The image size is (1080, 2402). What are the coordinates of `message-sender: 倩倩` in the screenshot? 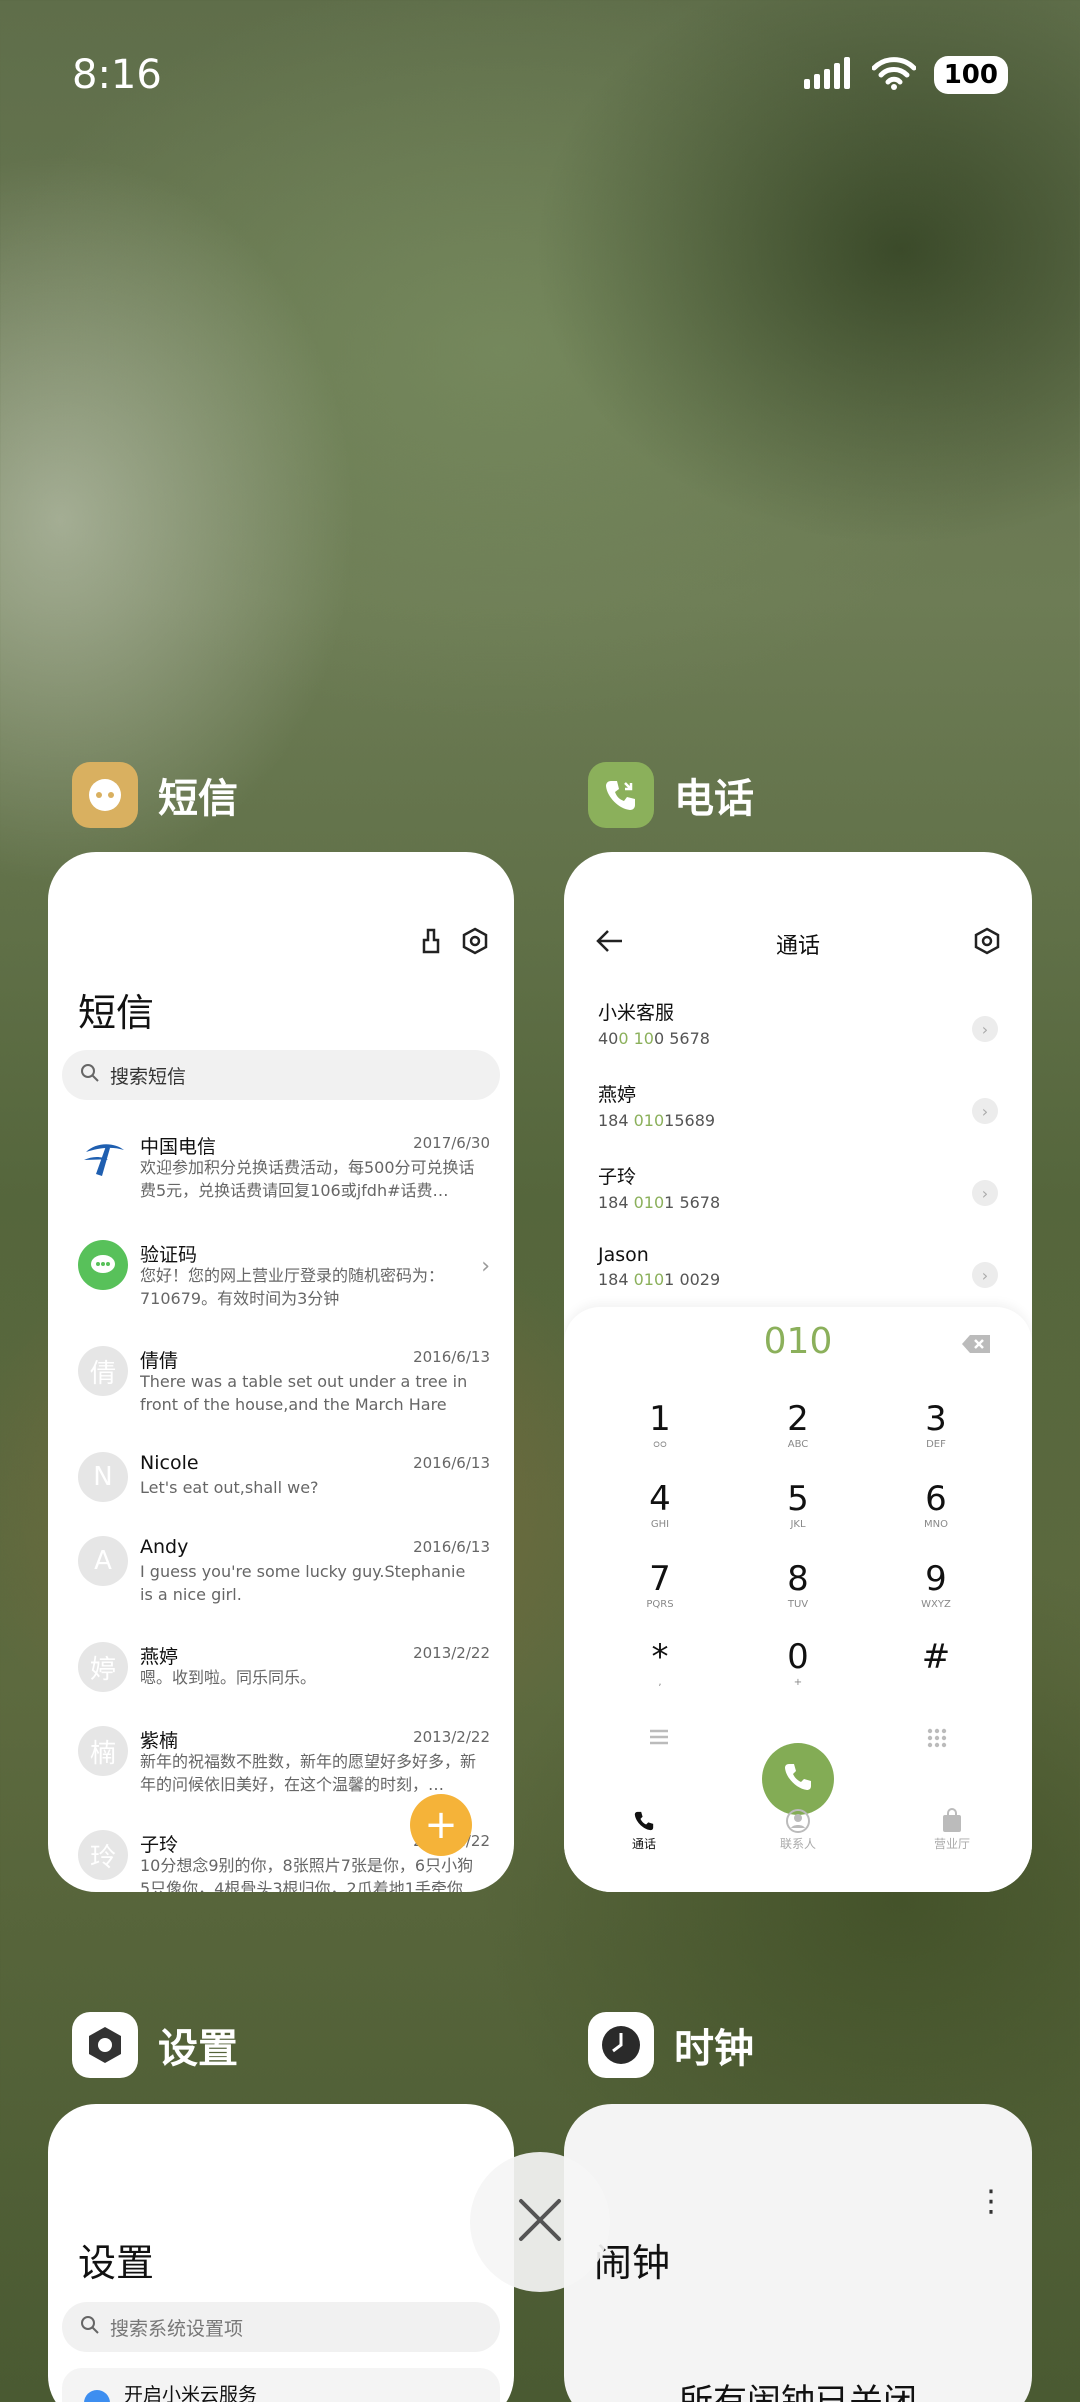 It's located at (159, 1361).